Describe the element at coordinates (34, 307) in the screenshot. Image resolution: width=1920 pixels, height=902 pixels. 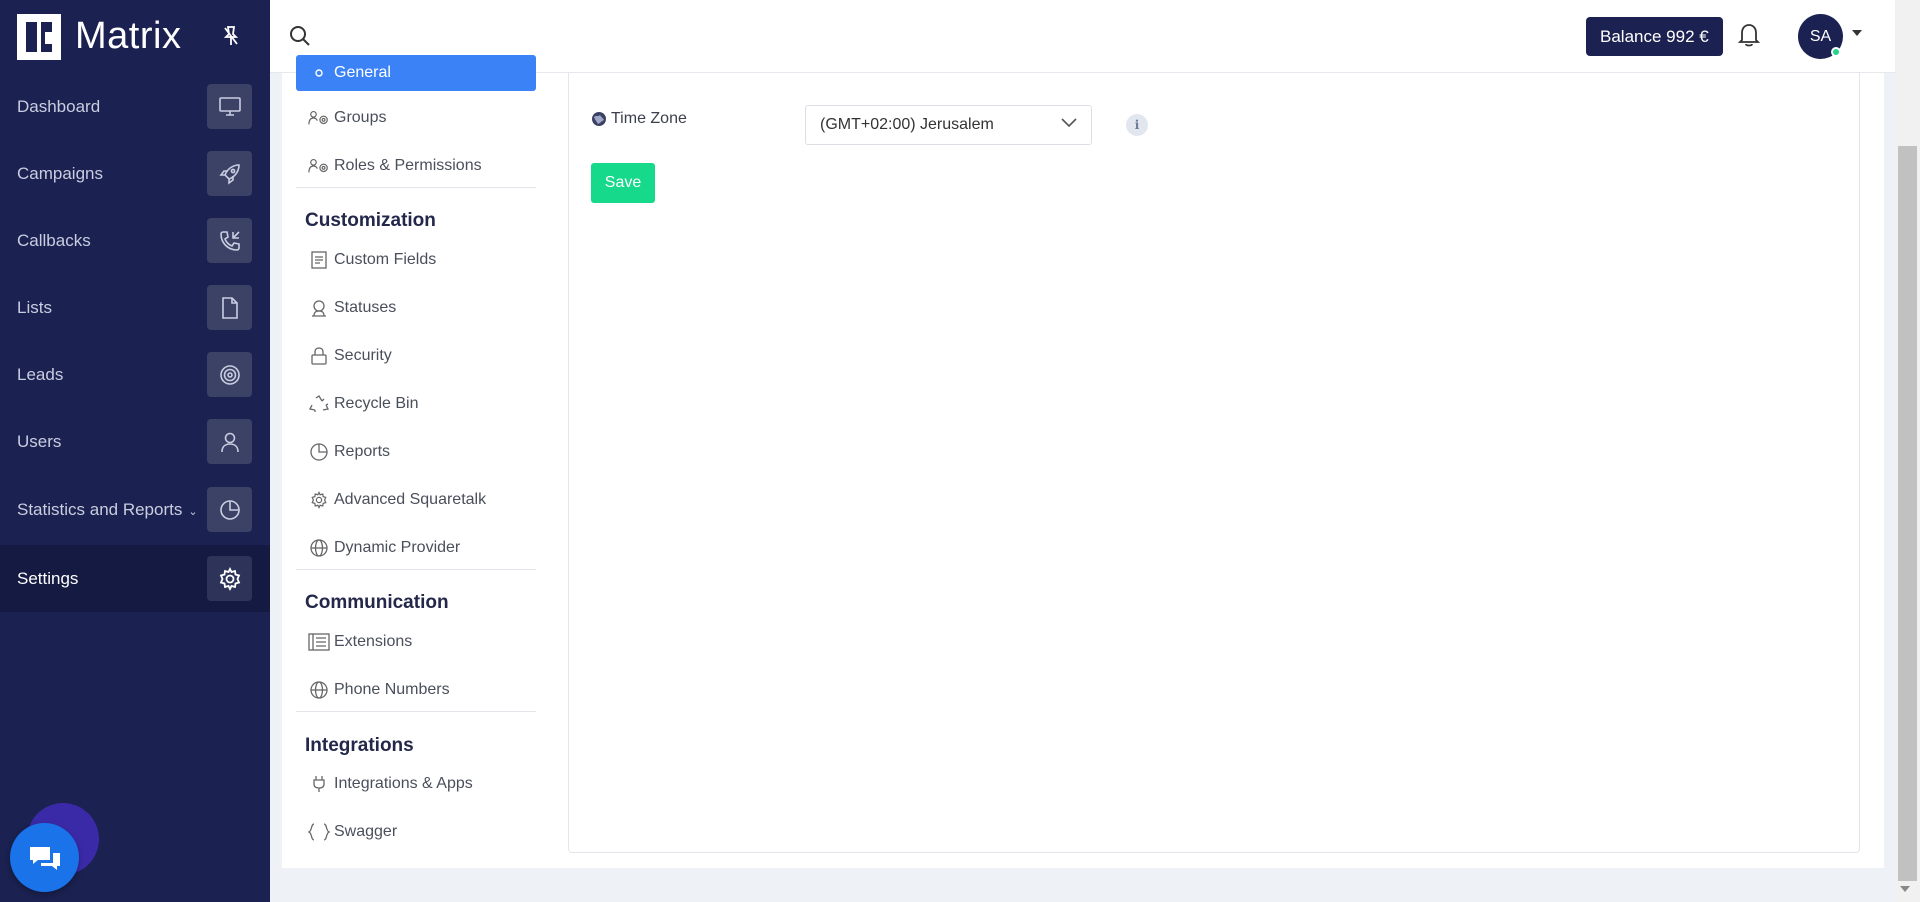
I see `sidebar-item-label: Lists` at that location.